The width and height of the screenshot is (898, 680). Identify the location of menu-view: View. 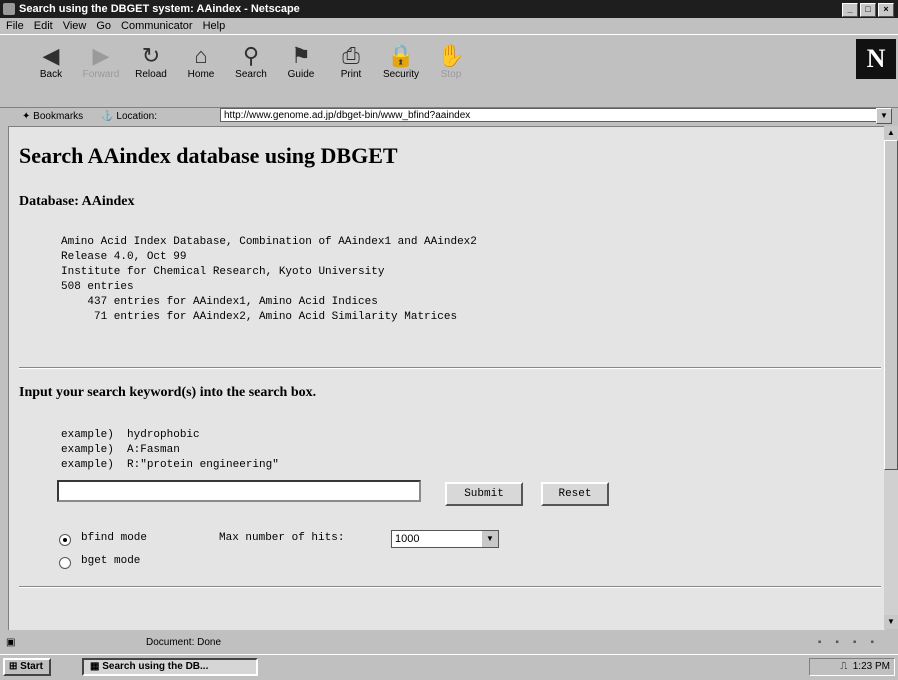
(75, 26).